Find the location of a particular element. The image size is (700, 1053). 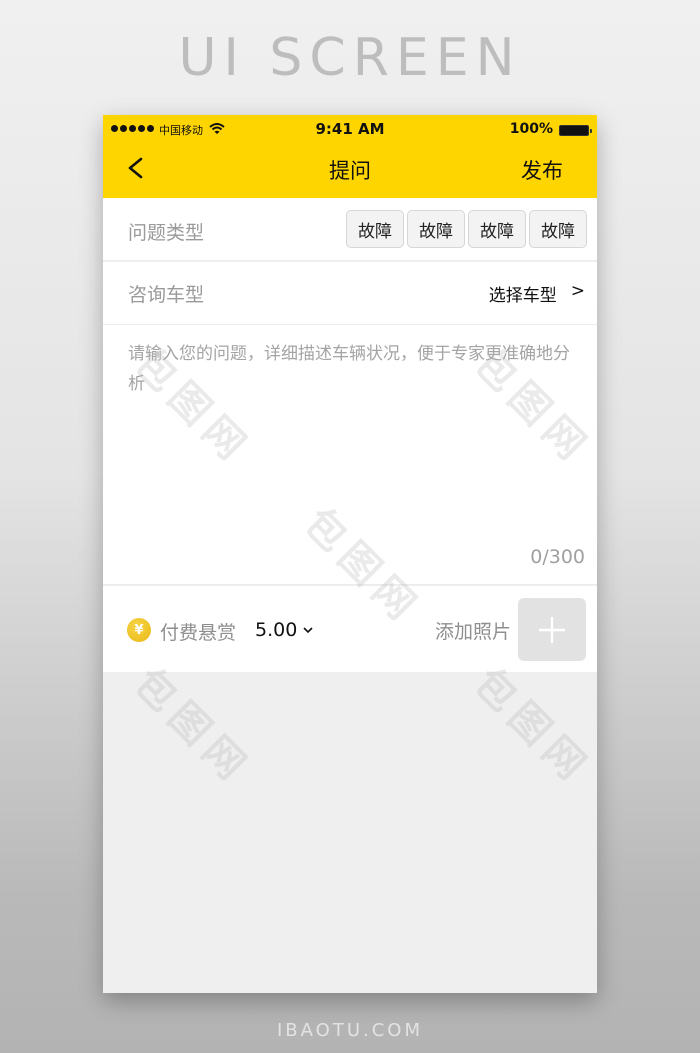

chevron-down-icon is located at coordinates (308, 630).